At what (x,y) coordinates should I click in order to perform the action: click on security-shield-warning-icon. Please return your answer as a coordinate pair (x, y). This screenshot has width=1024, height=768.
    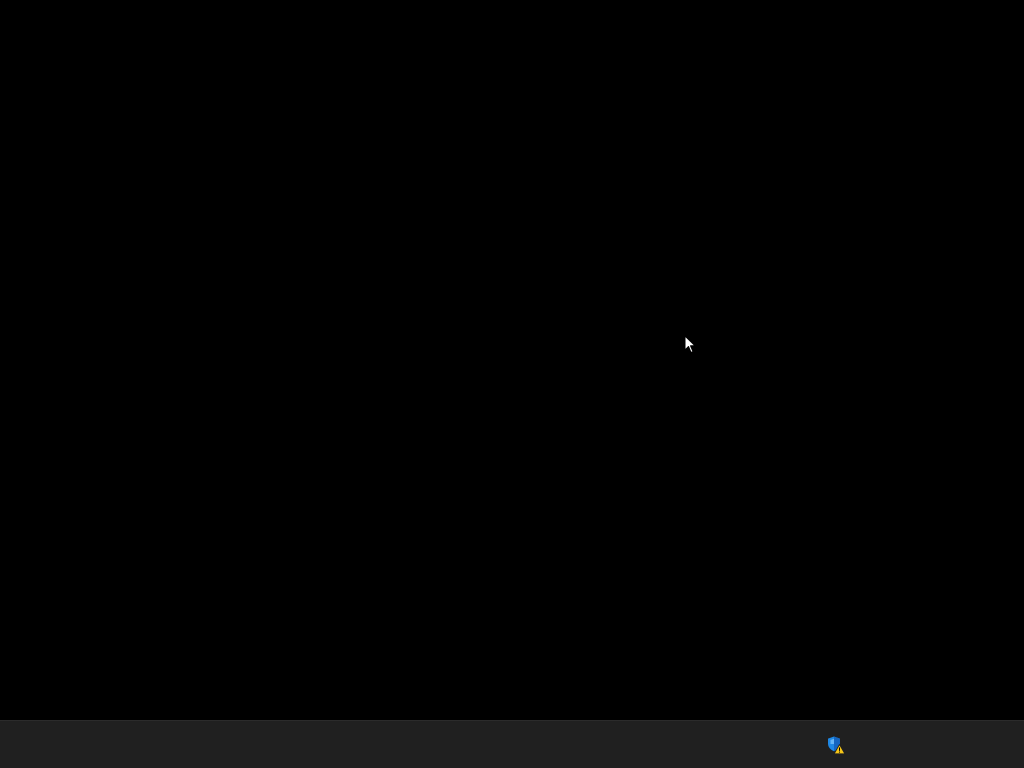
    Looking at the image, I should click on (836, 745).